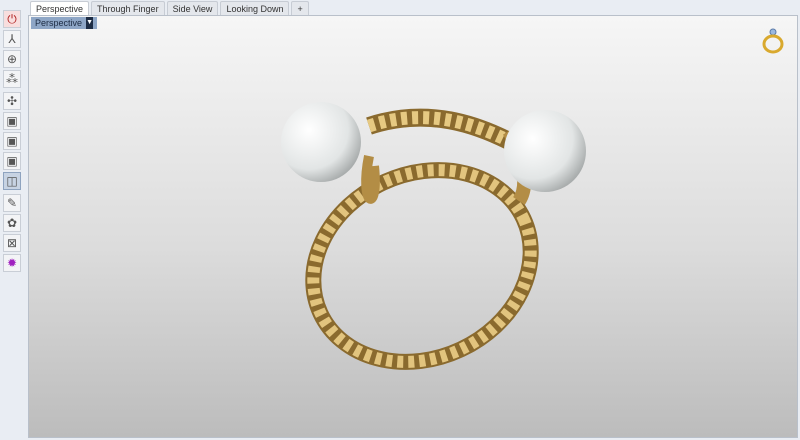 The image size is (800, 440). What do you see at coordinates (12, 19) in the screenshot?
I see `power-icon: ⏻` at bounding box center [12, 19].